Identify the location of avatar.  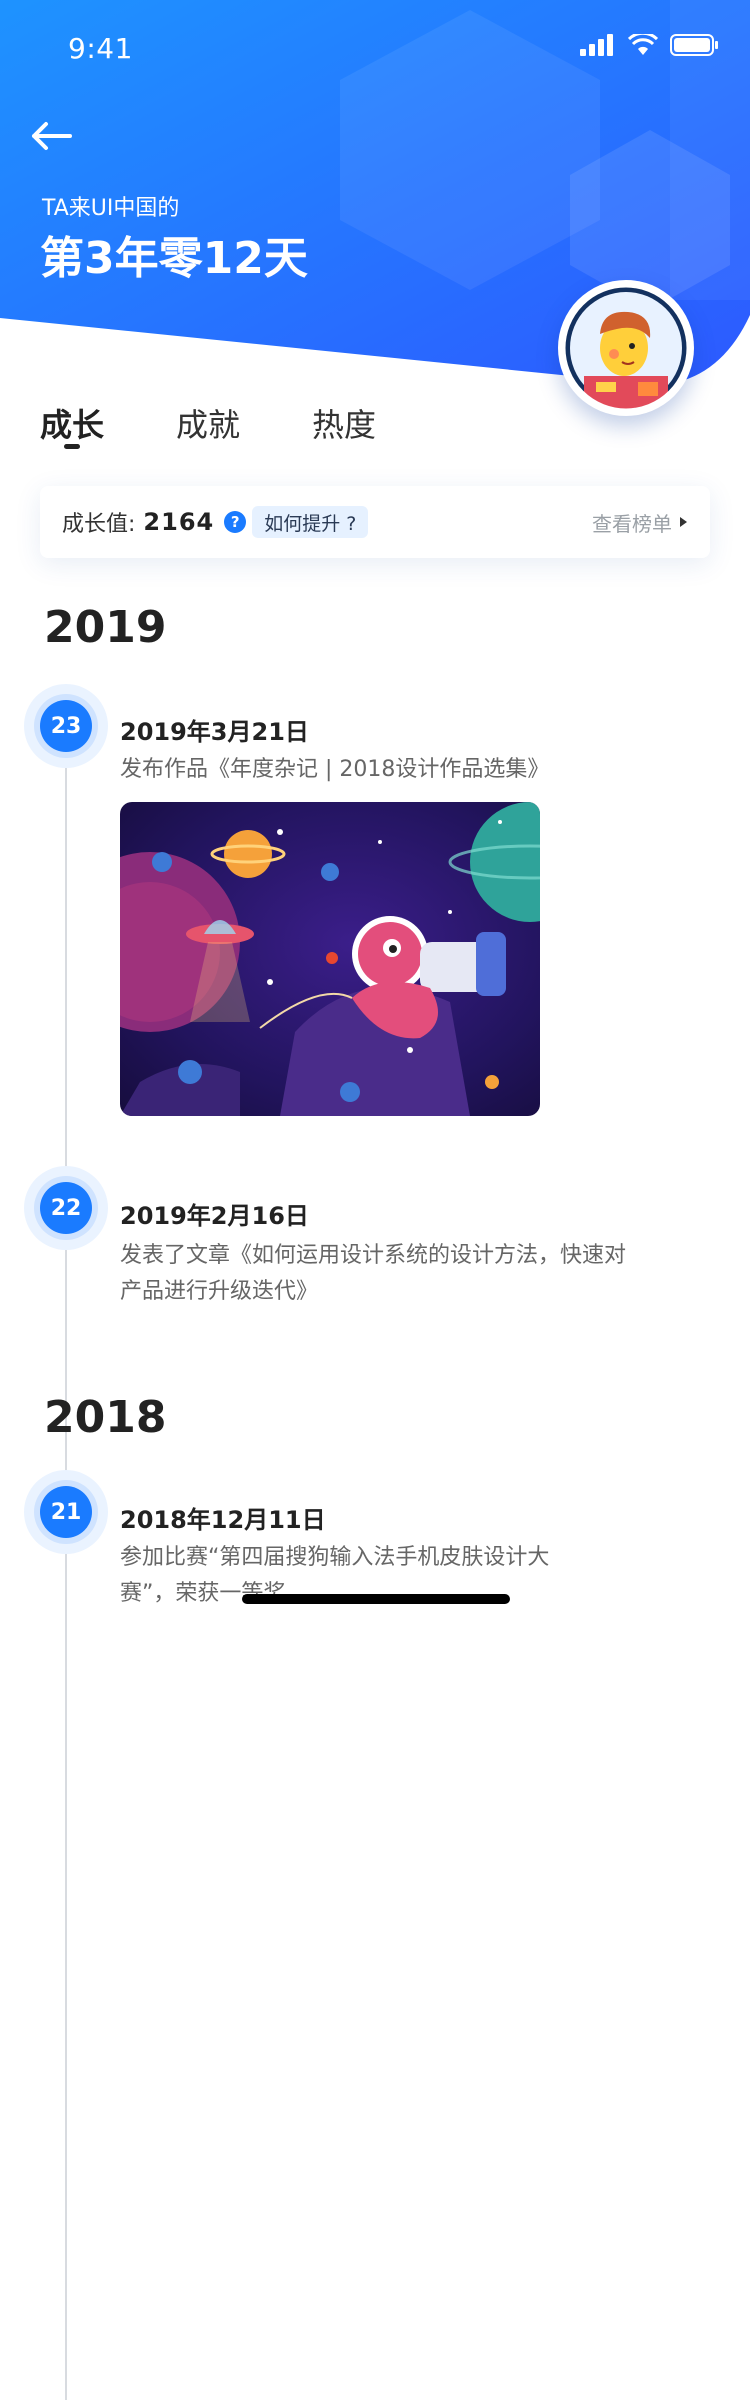
(626, 348).